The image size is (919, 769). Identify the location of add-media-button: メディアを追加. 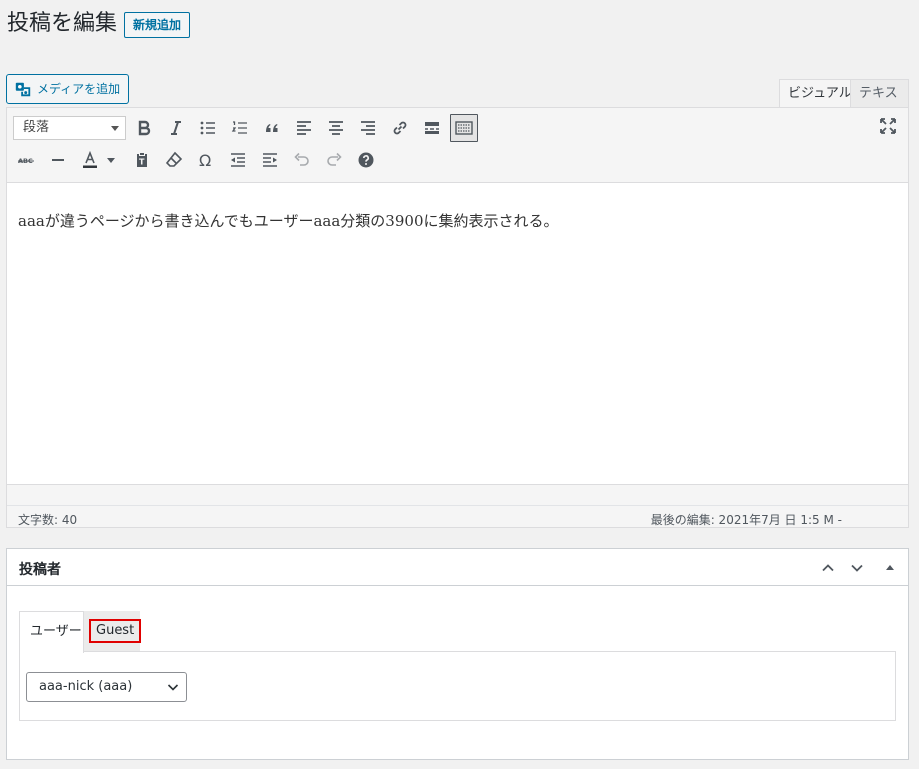
(68, 89).